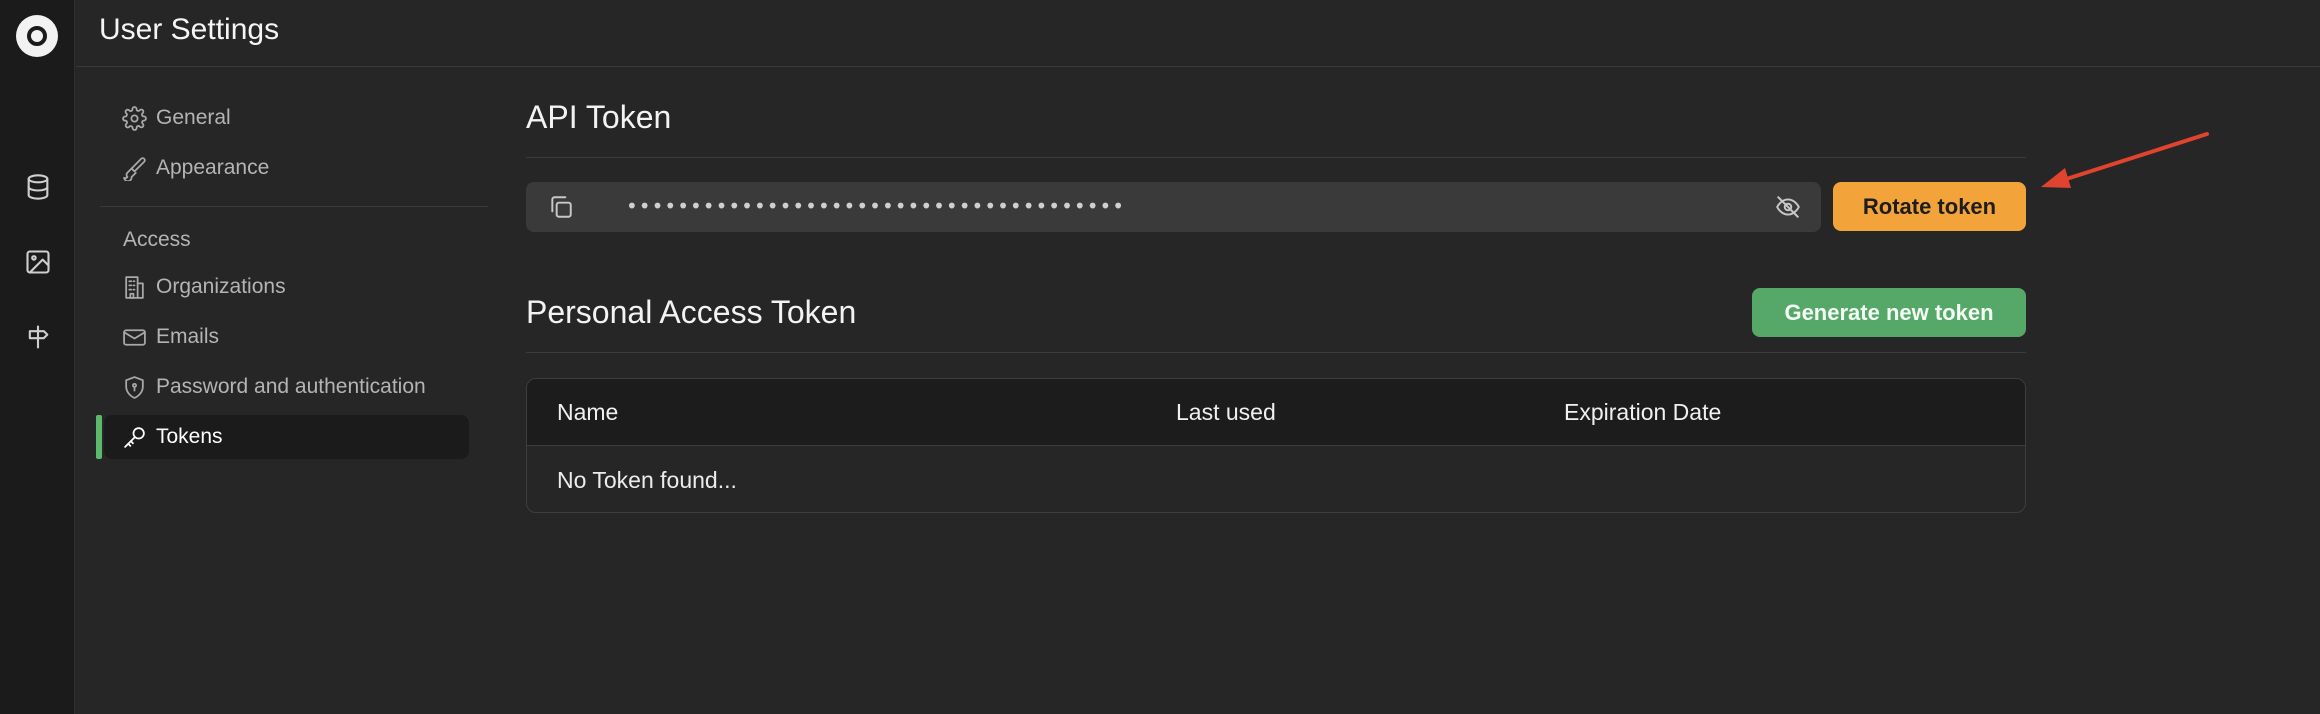  I want to click on nav-divider, so click(294, 206).